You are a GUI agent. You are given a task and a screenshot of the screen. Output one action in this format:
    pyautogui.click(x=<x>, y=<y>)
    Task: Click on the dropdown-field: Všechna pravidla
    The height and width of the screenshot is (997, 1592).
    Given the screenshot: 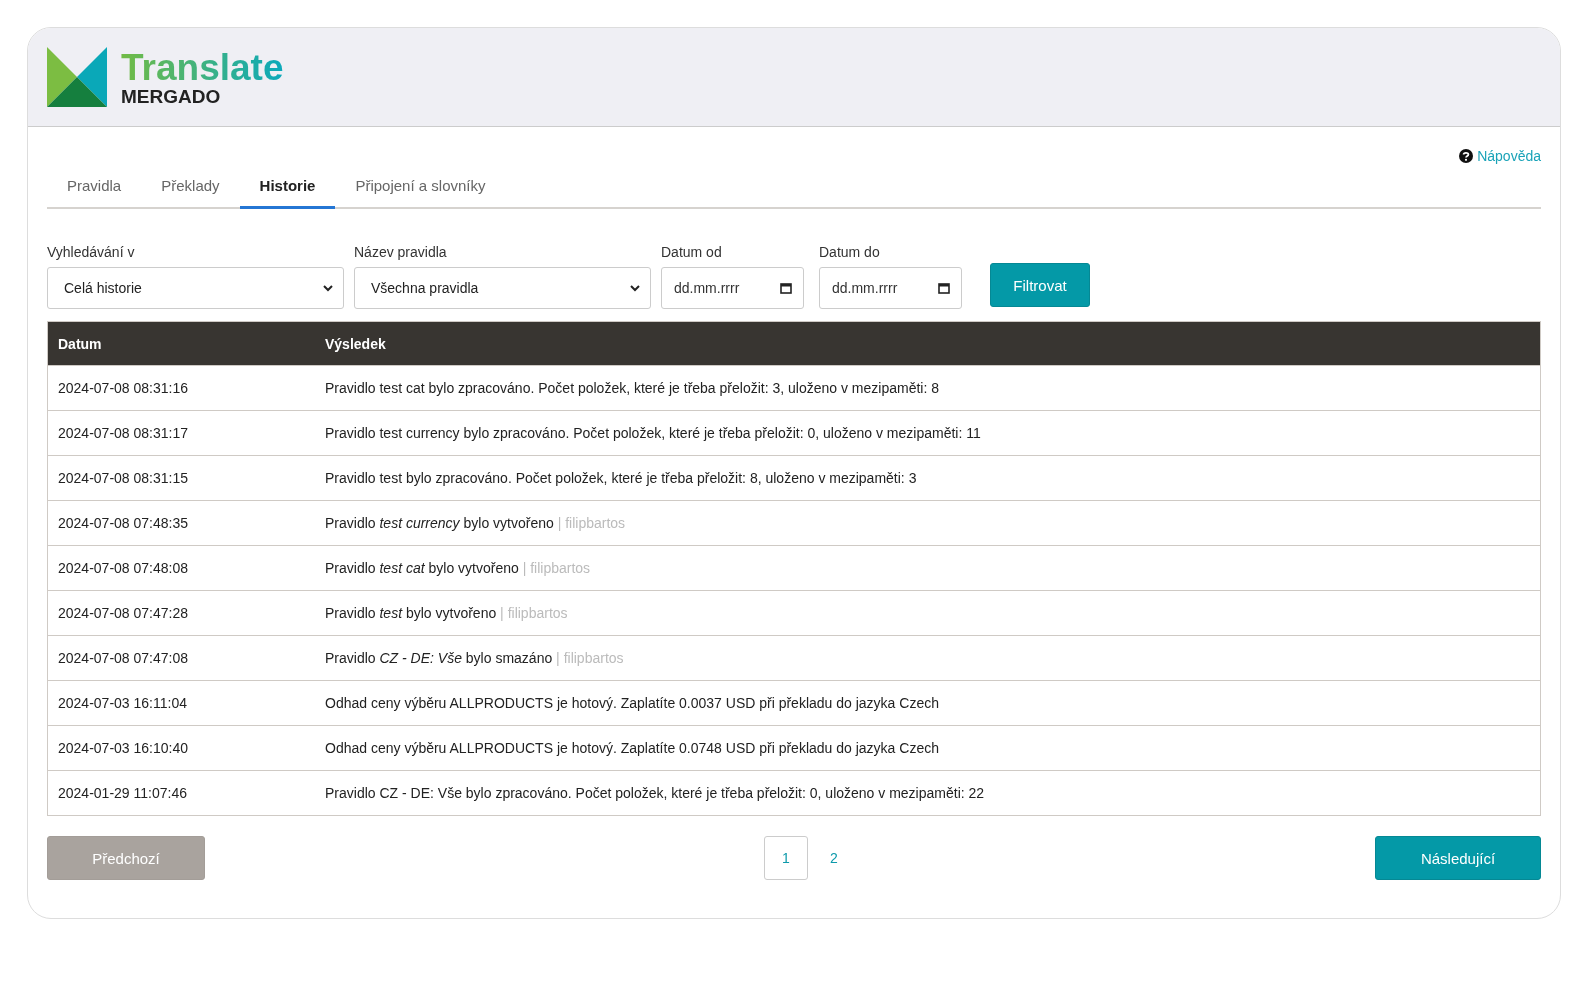 What is the action you would take?
    pyautogui.click(x=502, y=288)
    